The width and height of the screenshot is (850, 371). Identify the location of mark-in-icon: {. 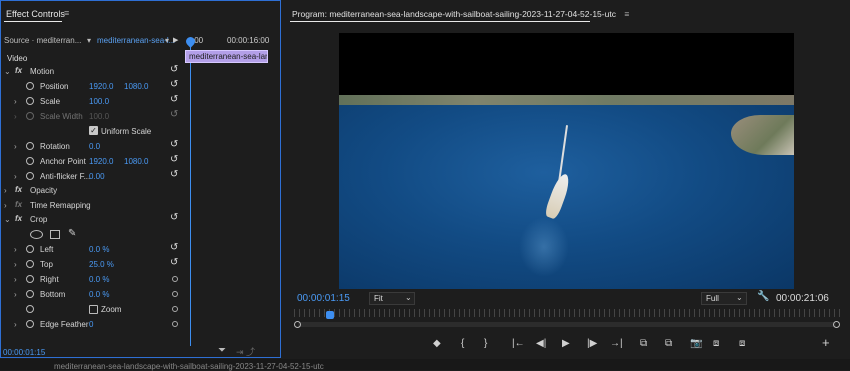
(462, 343).